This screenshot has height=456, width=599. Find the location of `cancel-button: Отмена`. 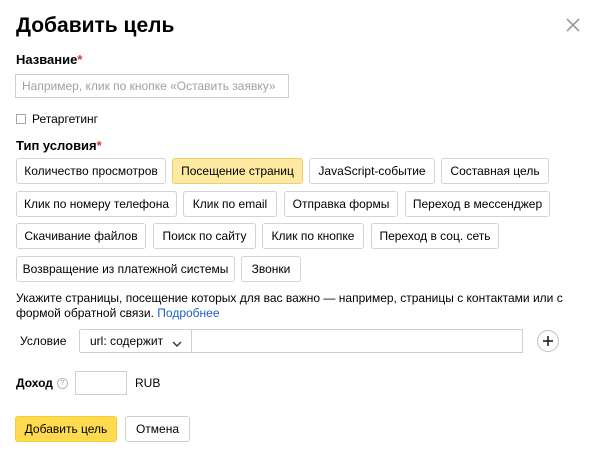

cancel-button: Отмена is located at coordinates (157, 429).